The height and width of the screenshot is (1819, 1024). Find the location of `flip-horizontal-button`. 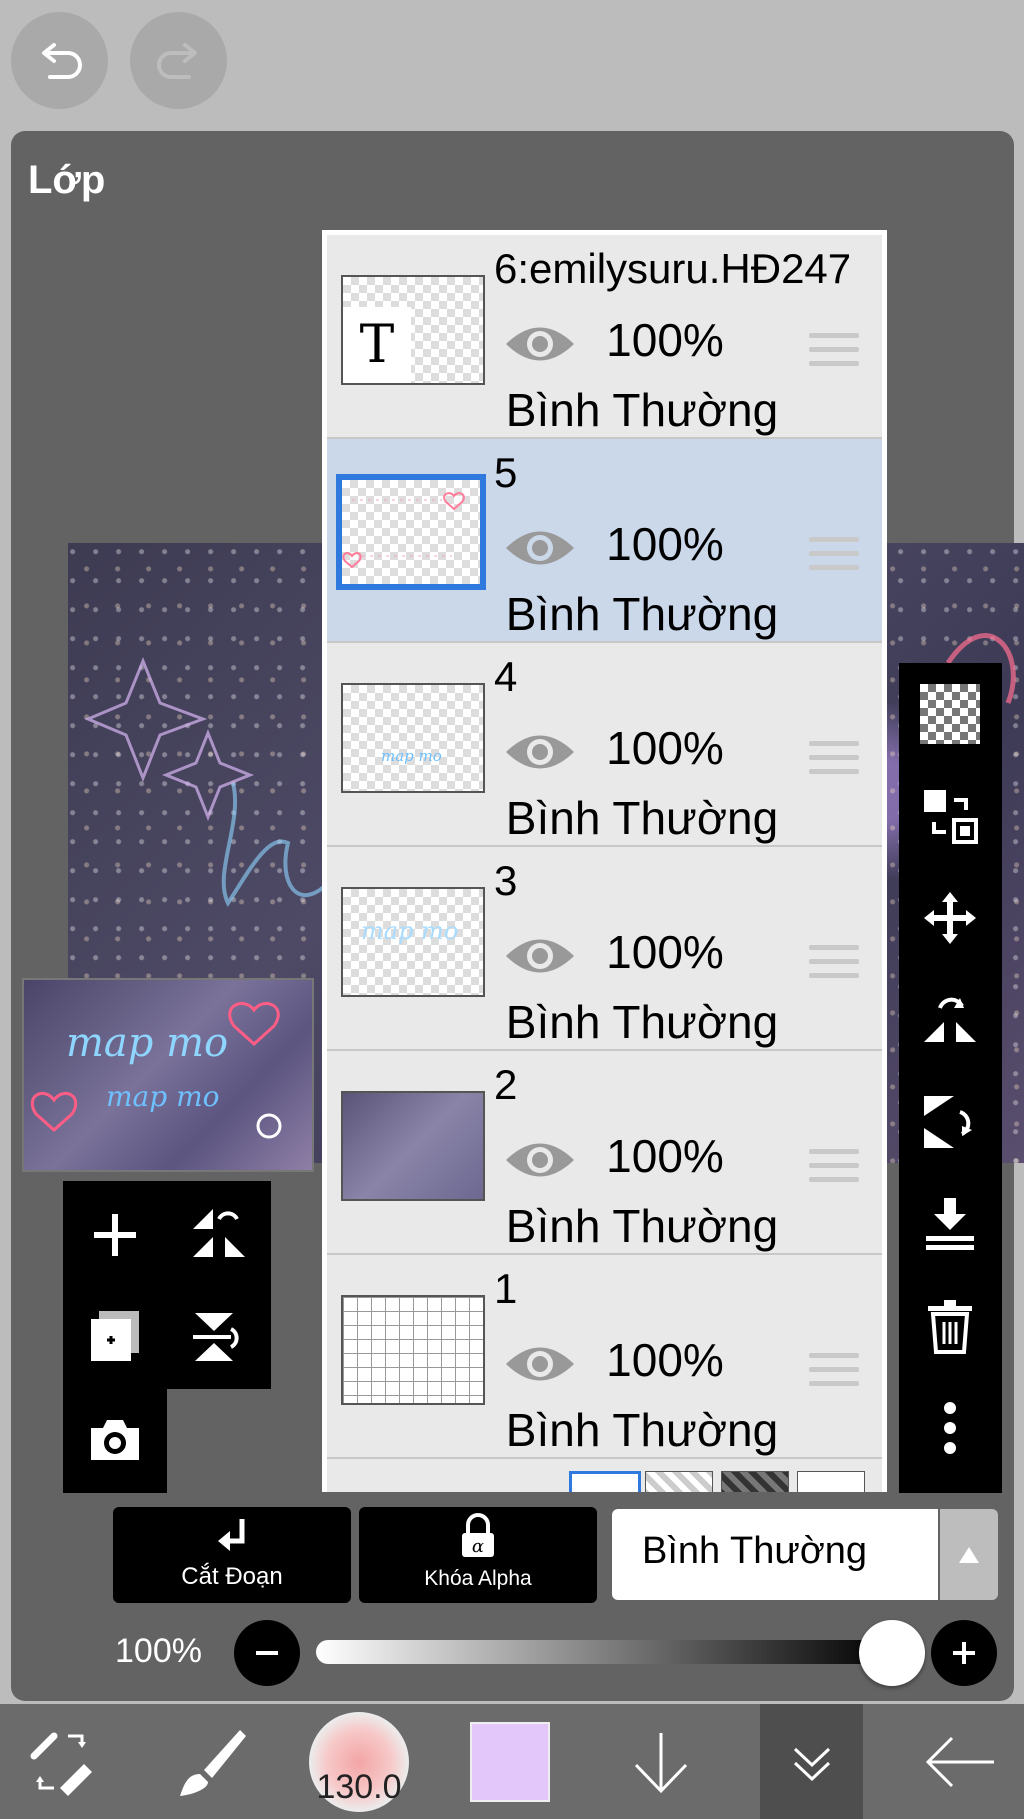

flip-horizontal-button is located at coordinates (950, 1020).